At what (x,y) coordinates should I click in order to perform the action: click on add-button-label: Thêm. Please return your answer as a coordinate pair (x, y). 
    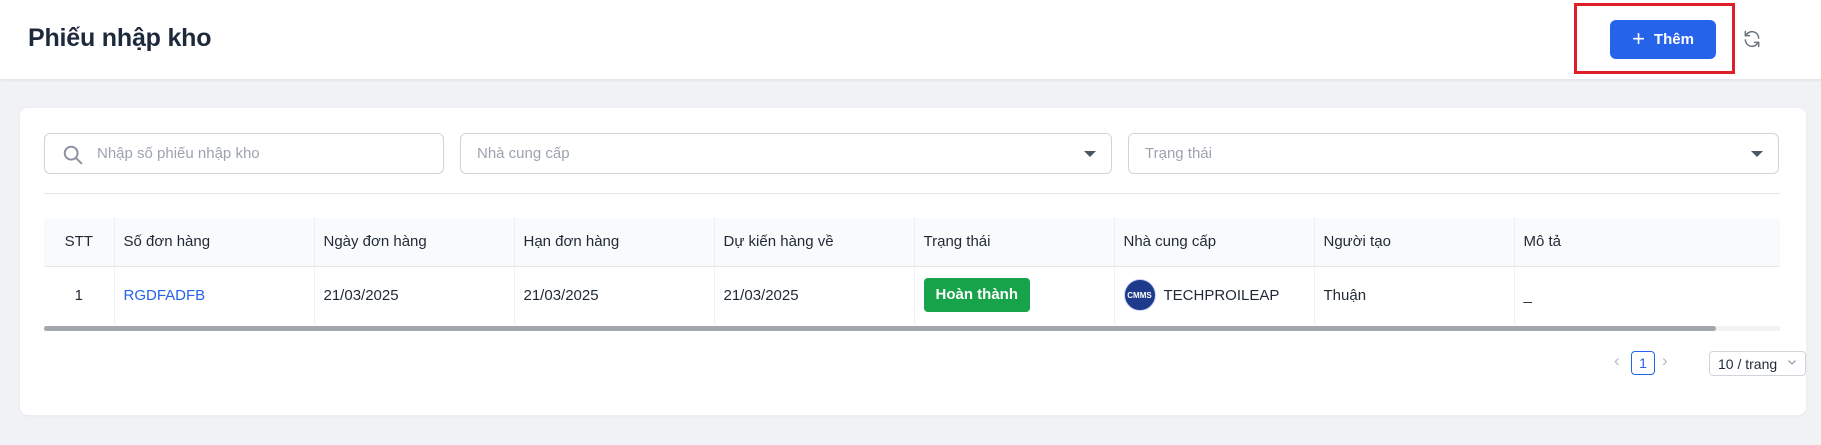
    Looking at the image, I should click on (1673, 39).